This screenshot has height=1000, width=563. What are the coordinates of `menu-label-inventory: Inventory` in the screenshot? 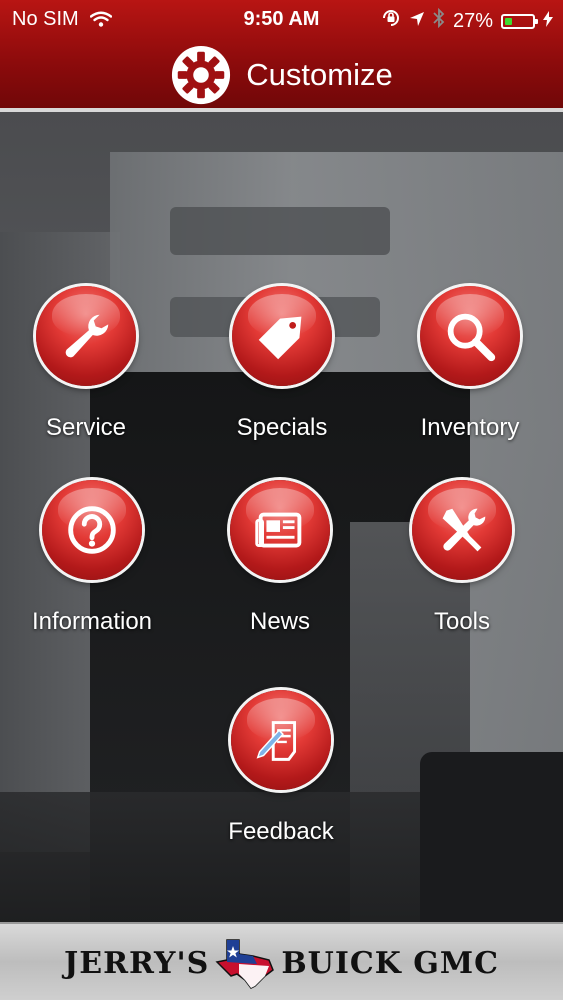 It's located at (470, 427).